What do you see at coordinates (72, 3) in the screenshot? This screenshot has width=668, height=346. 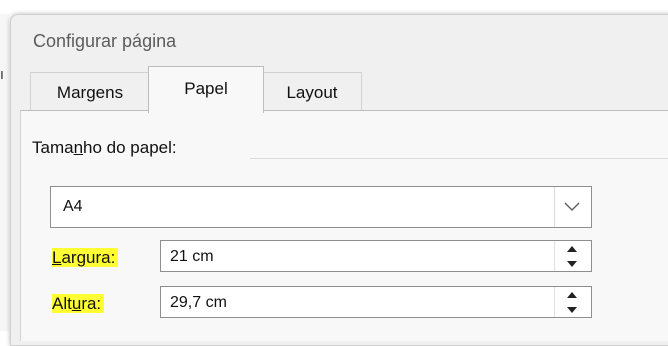 I see `background-partial-text: ·` at bounding box center [72, 3].